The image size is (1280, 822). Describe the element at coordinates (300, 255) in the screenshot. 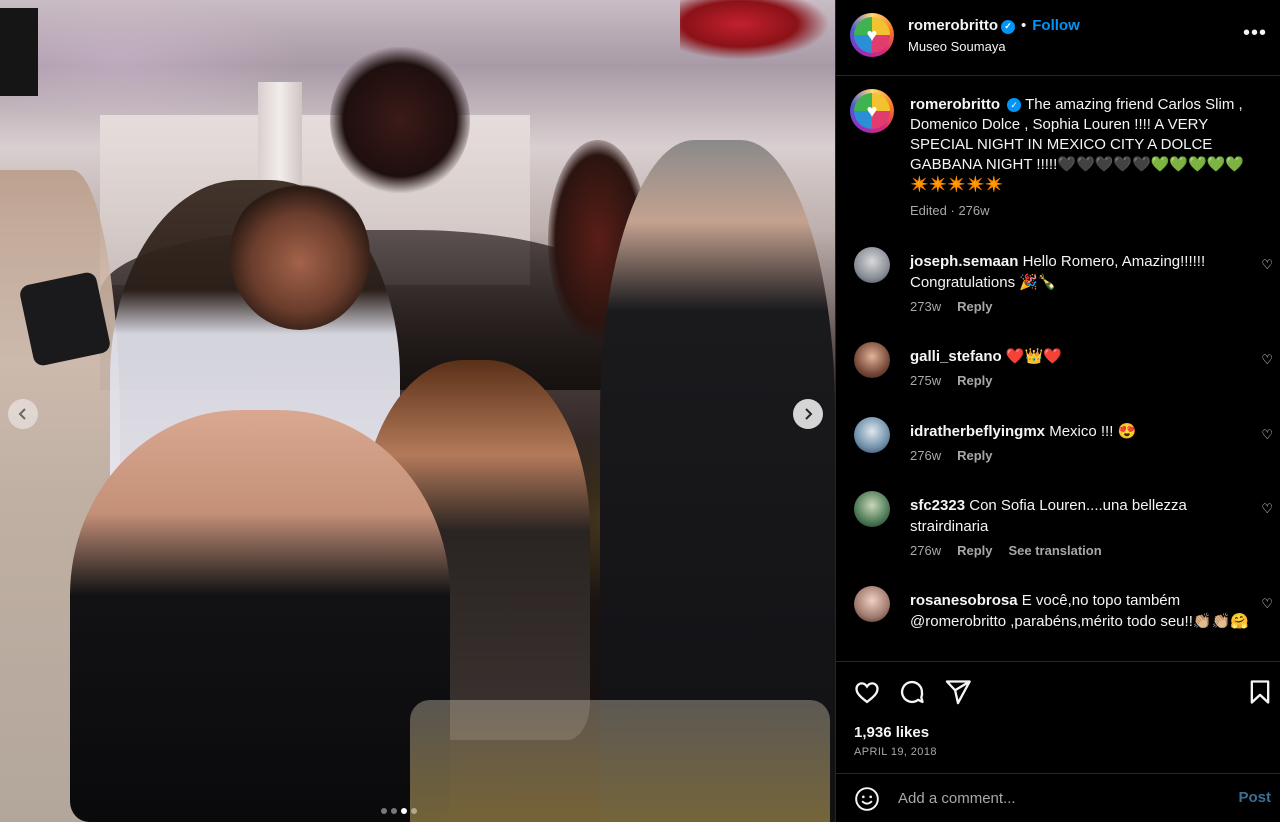

I see `photo-man-head` at that location.